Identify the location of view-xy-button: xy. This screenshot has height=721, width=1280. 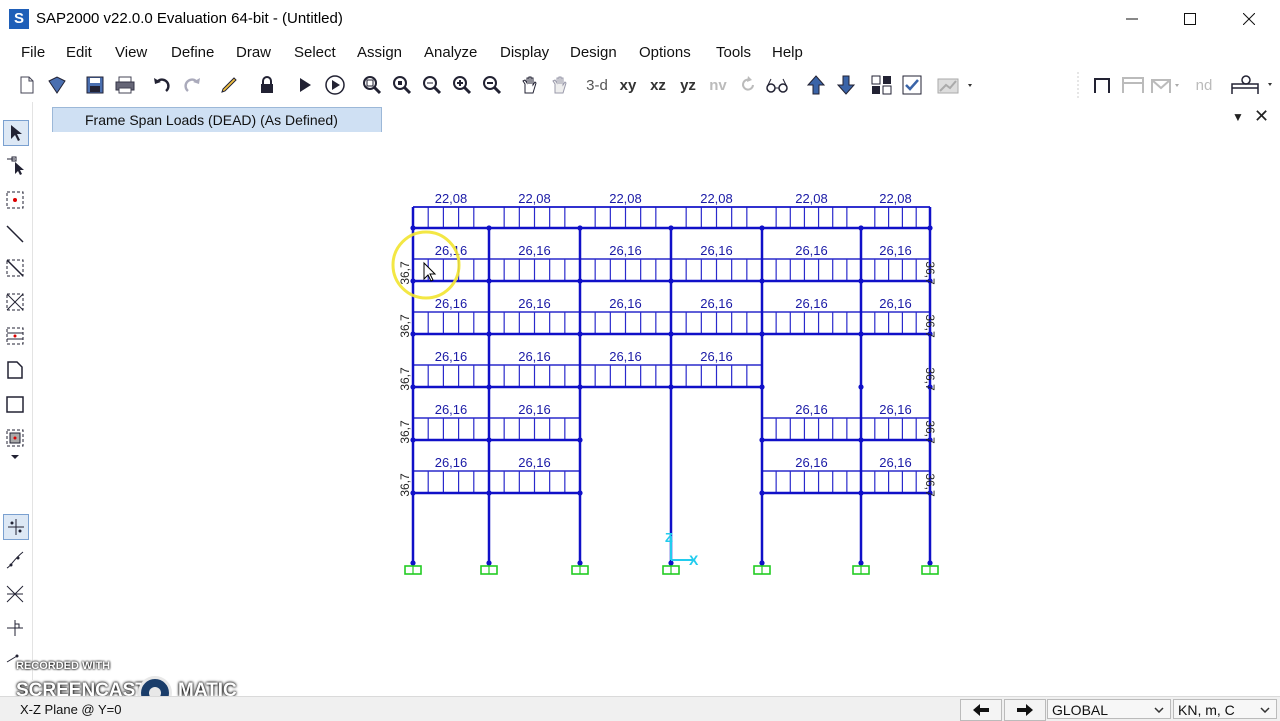
(628, 85).